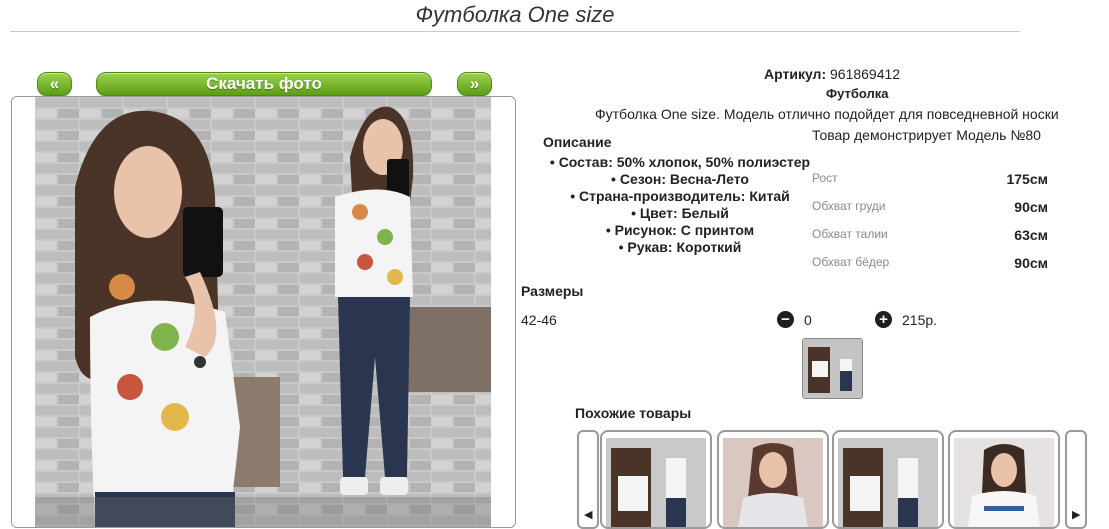 This screenshot has width=1109, height=529. What do you see at coordinates (849, 206) in the screenshot?
I see `measurement-label: Обхват груди` at bounding box center [849, 206].